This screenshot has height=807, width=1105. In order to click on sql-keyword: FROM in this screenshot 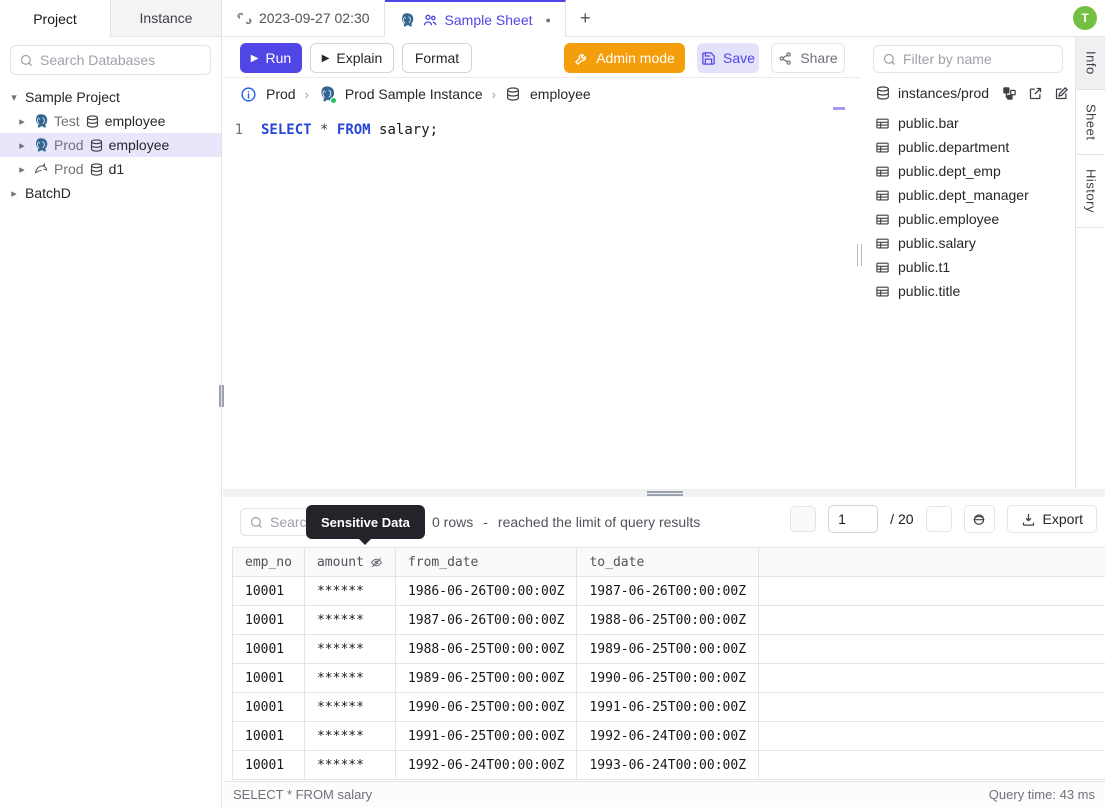, I will do `click(353, 130)`.